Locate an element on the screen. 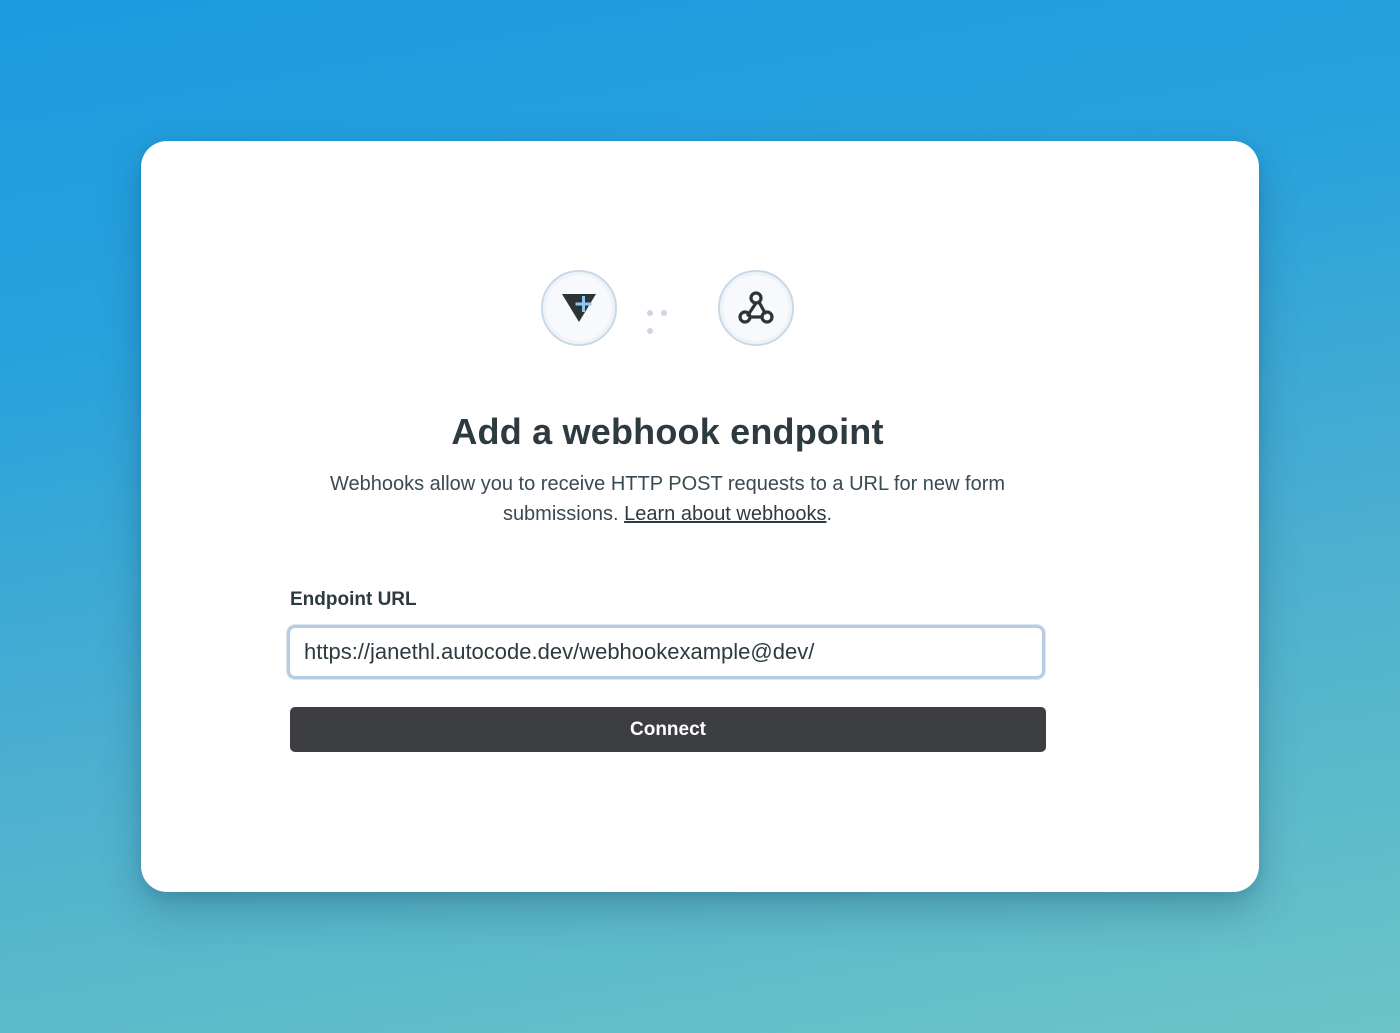  source-app-badge is located at coordinates (579, 308).